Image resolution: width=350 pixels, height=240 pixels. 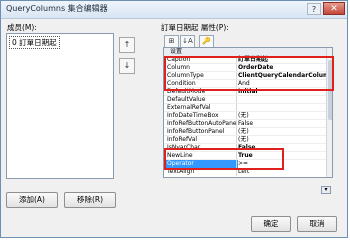 What do you see at coordinates (34, 42) in the screenshot?
I see `list-item: 0 訂單日期起` at bounding box center [34, 42].